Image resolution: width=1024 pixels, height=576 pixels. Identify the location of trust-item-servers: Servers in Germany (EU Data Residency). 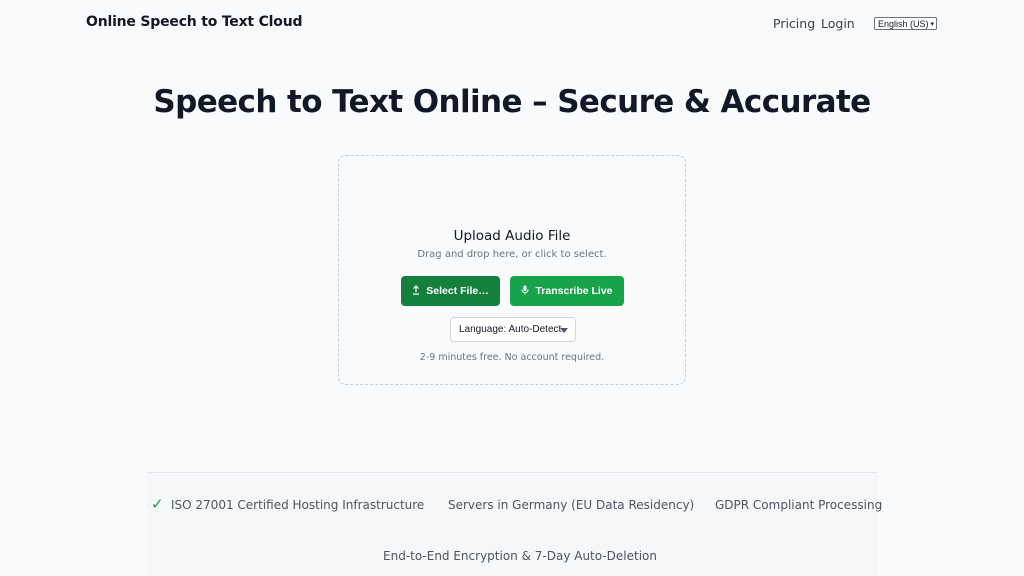
(571, 505).